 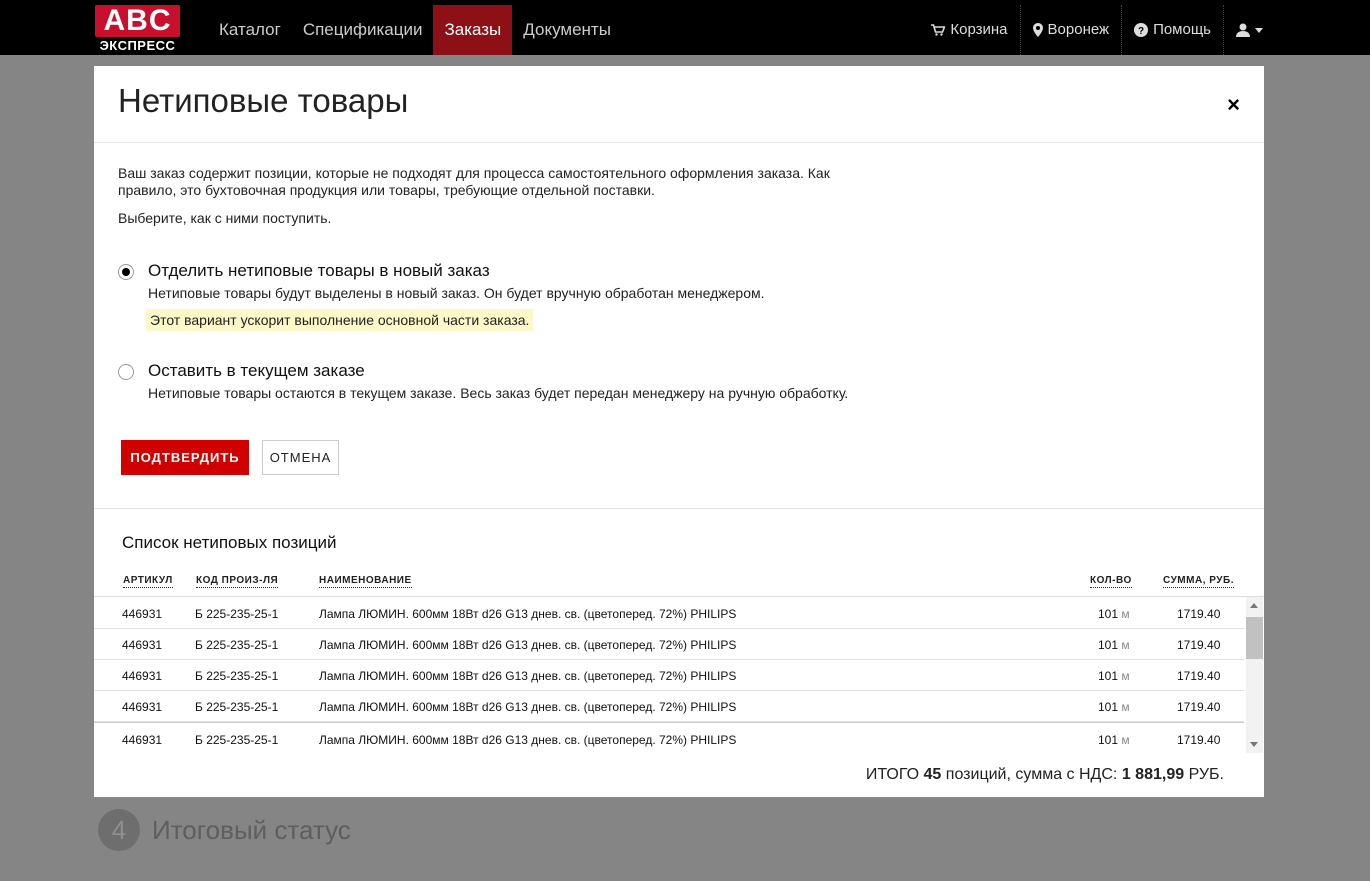 What do you see at coordinates (1243, 30) in the screenshot?
I see `user-icon` at bounding box center [1243, 30].